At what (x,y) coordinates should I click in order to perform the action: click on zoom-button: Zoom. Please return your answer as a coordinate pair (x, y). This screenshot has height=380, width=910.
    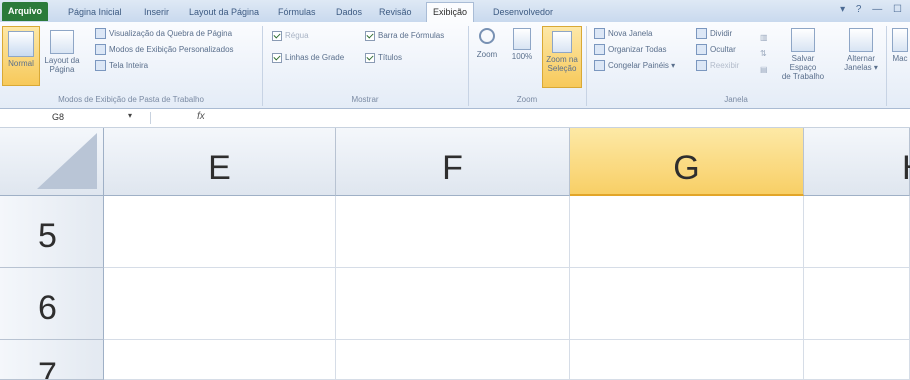
    Looking at the image, I should click on (487, 43).